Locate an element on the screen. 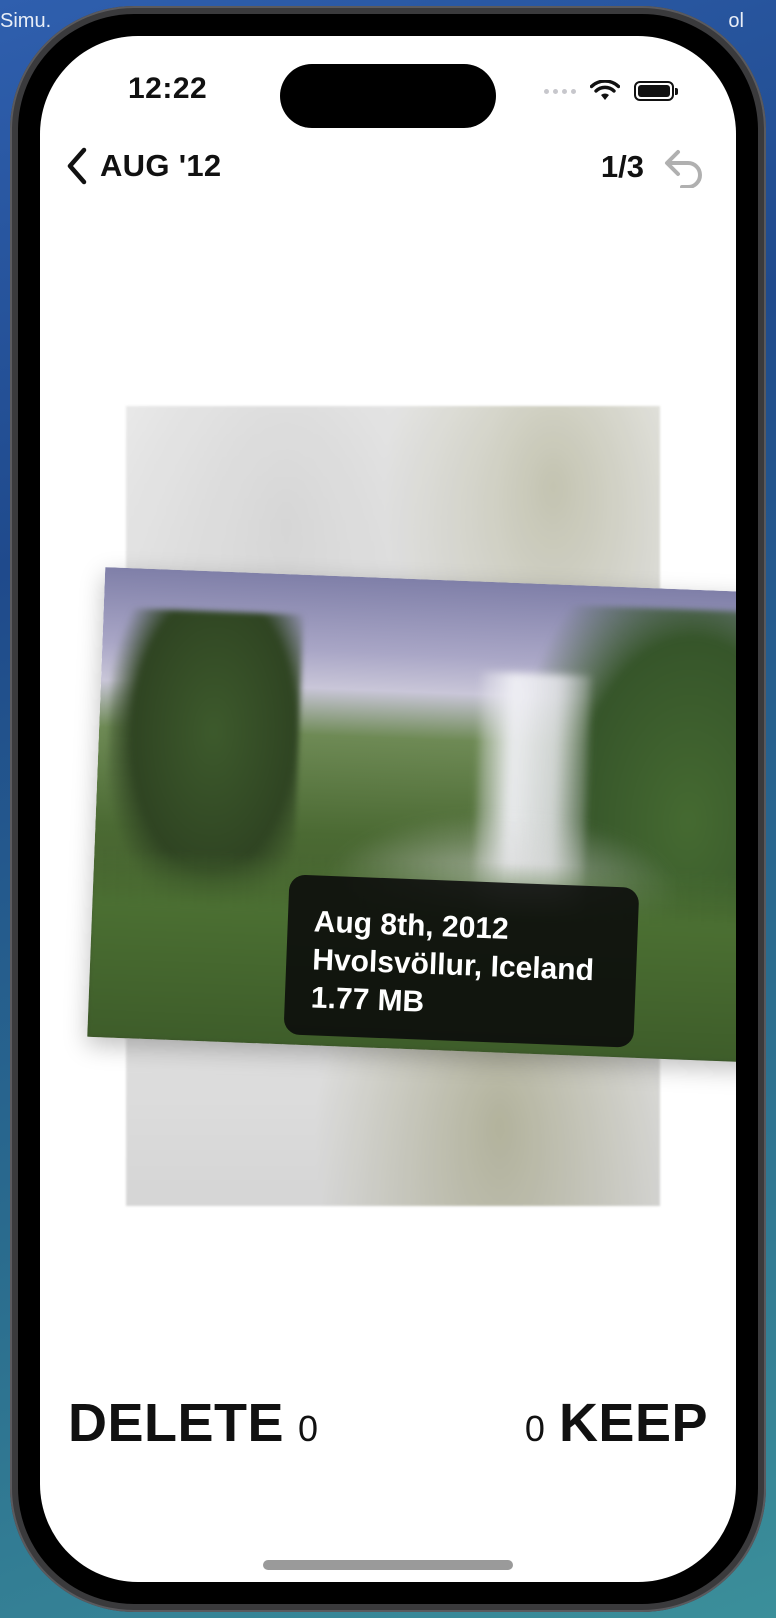 The image size is (776, 1618). delete-label: DELETE is located at coordinates (176, 1423).